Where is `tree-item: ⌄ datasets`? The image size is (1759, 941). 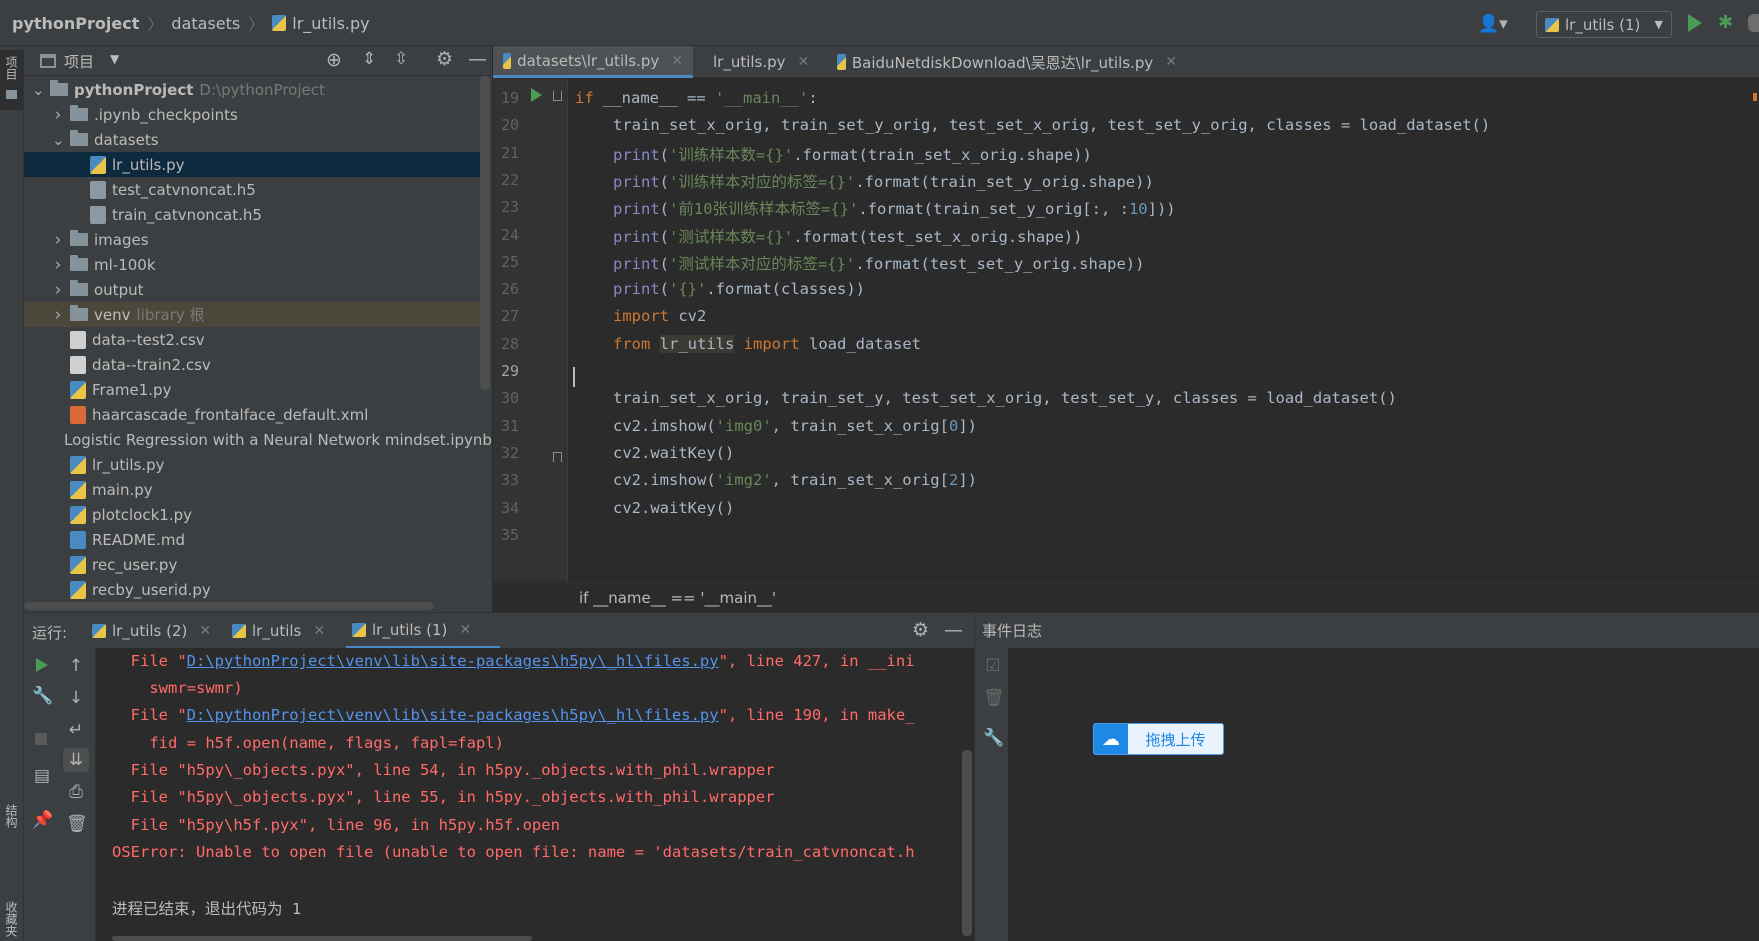
tree-item: ⌄ datasets is located at coordinates (253, 139).